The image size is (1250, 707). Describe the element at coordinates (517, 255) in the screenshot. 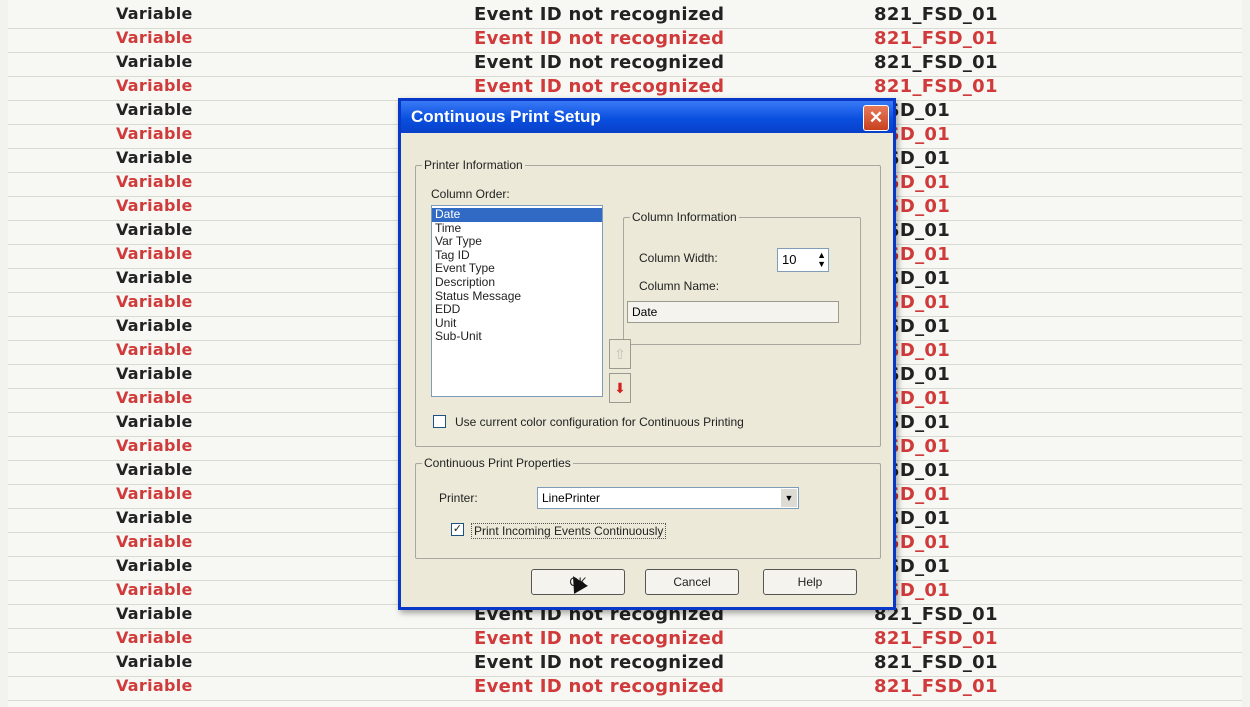

I see `column-list-item: Tag ID` at that location.